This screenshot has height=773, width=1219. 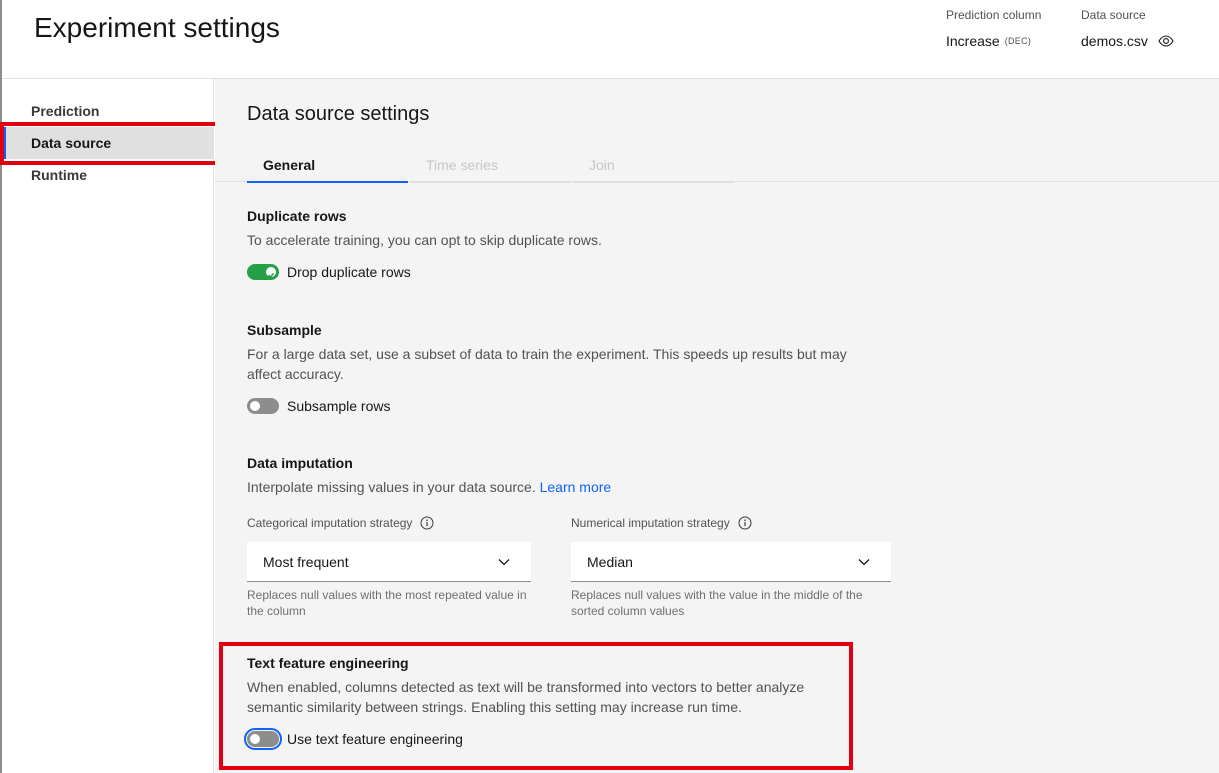 I want to click on learn-more-link: Learn more, so click(x=576, y=487).